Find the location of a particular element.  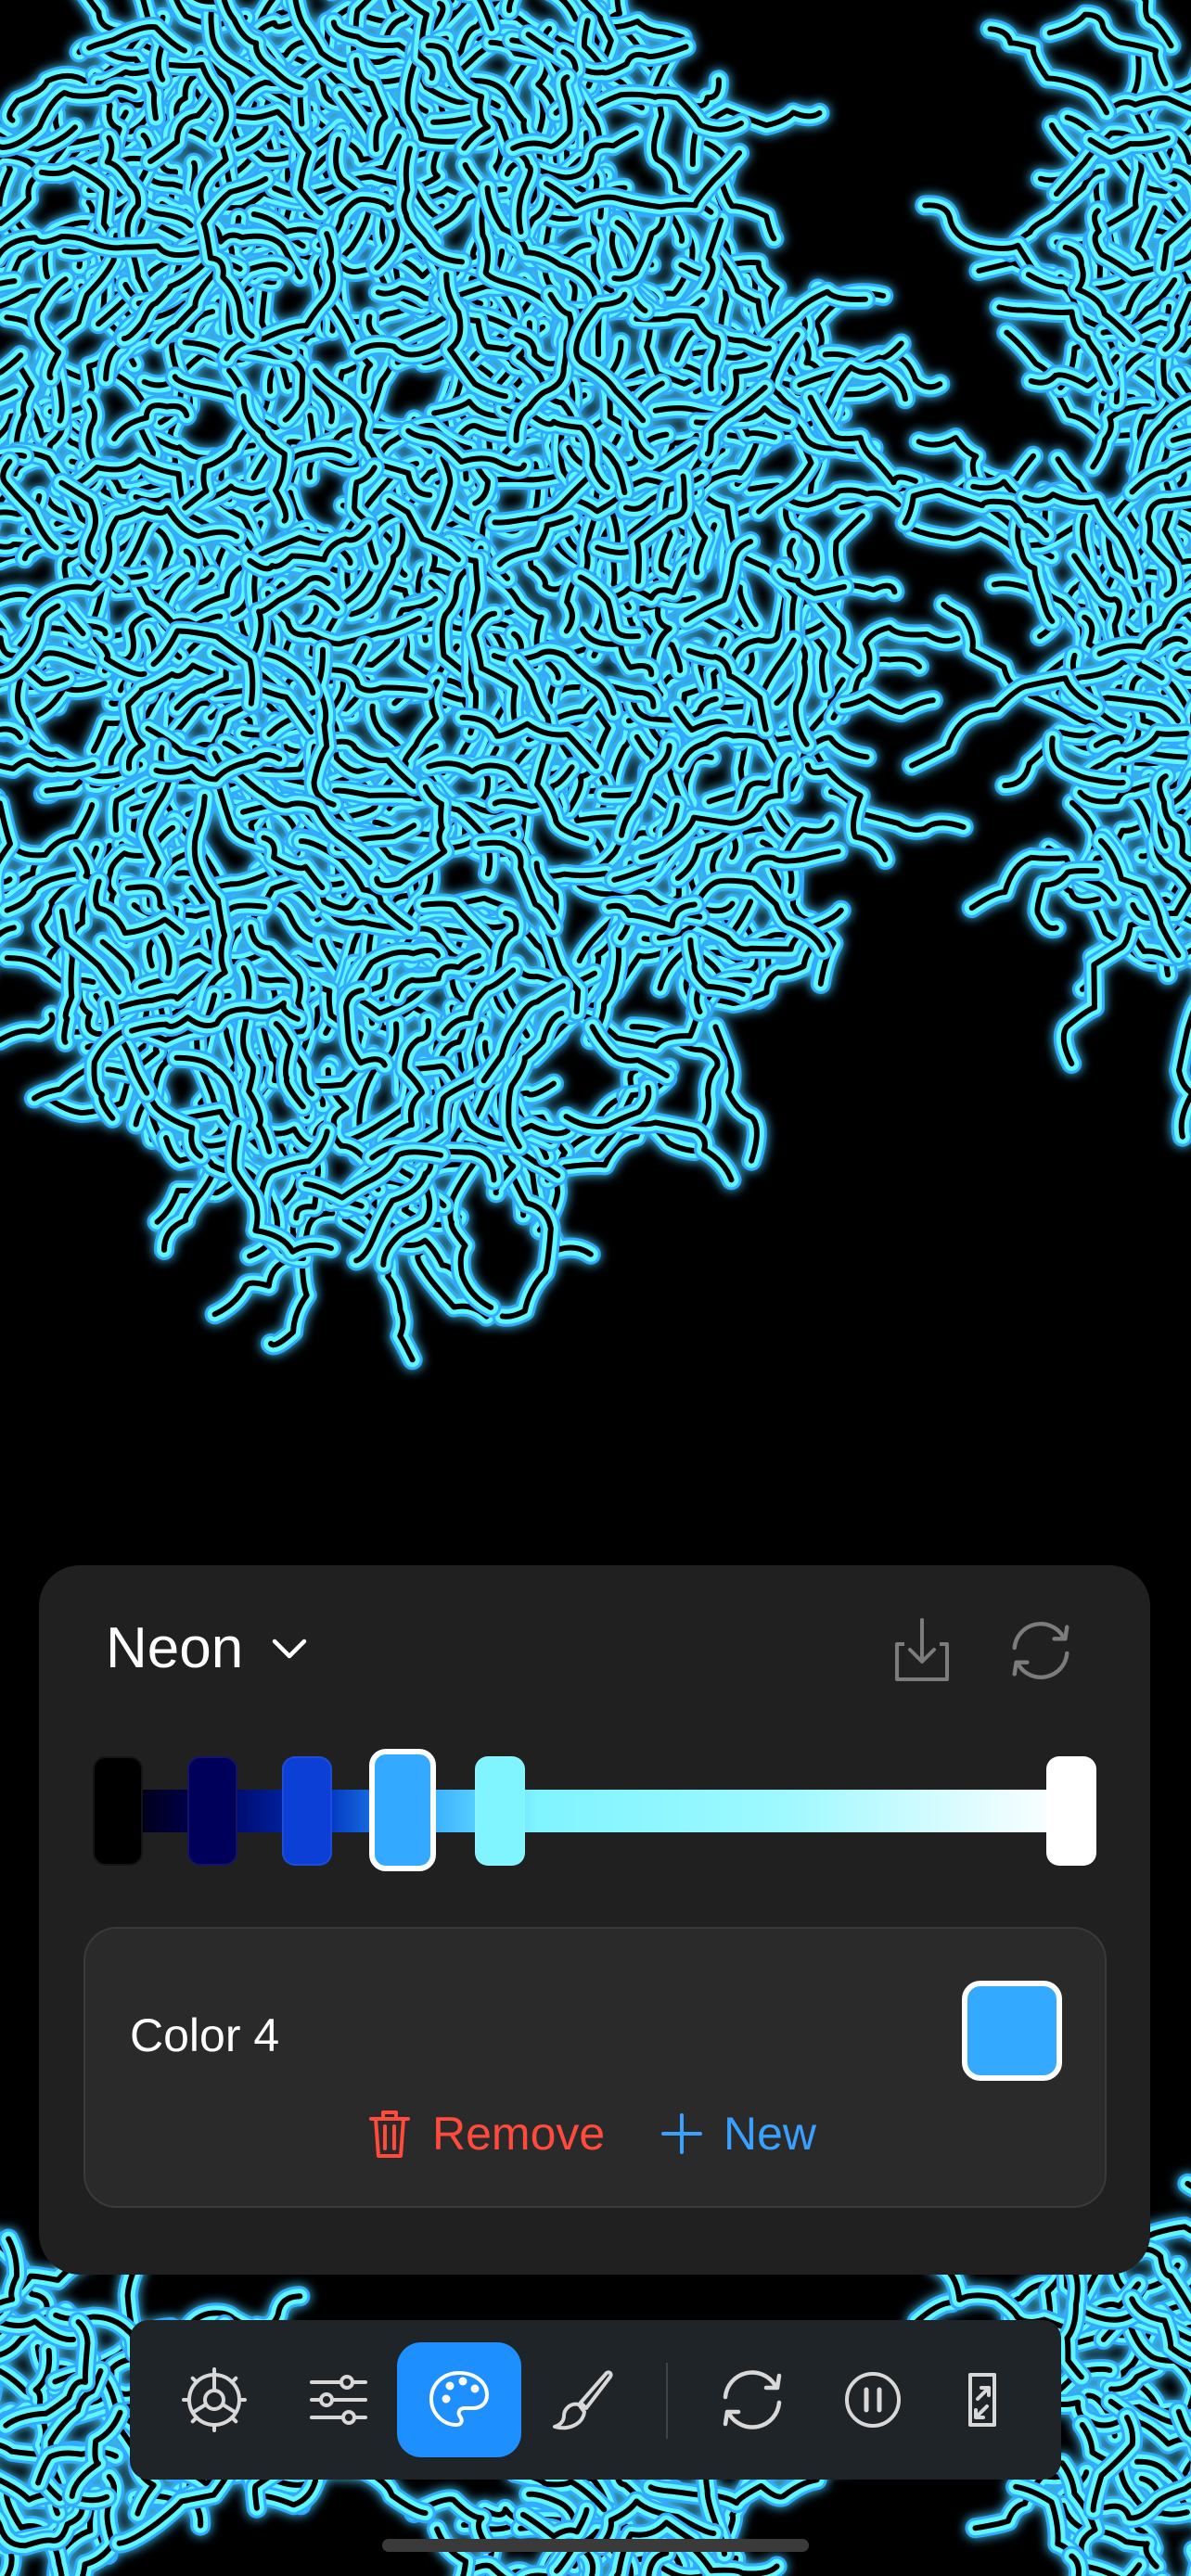

gradient-bar is located at coordinates (596, 1811).